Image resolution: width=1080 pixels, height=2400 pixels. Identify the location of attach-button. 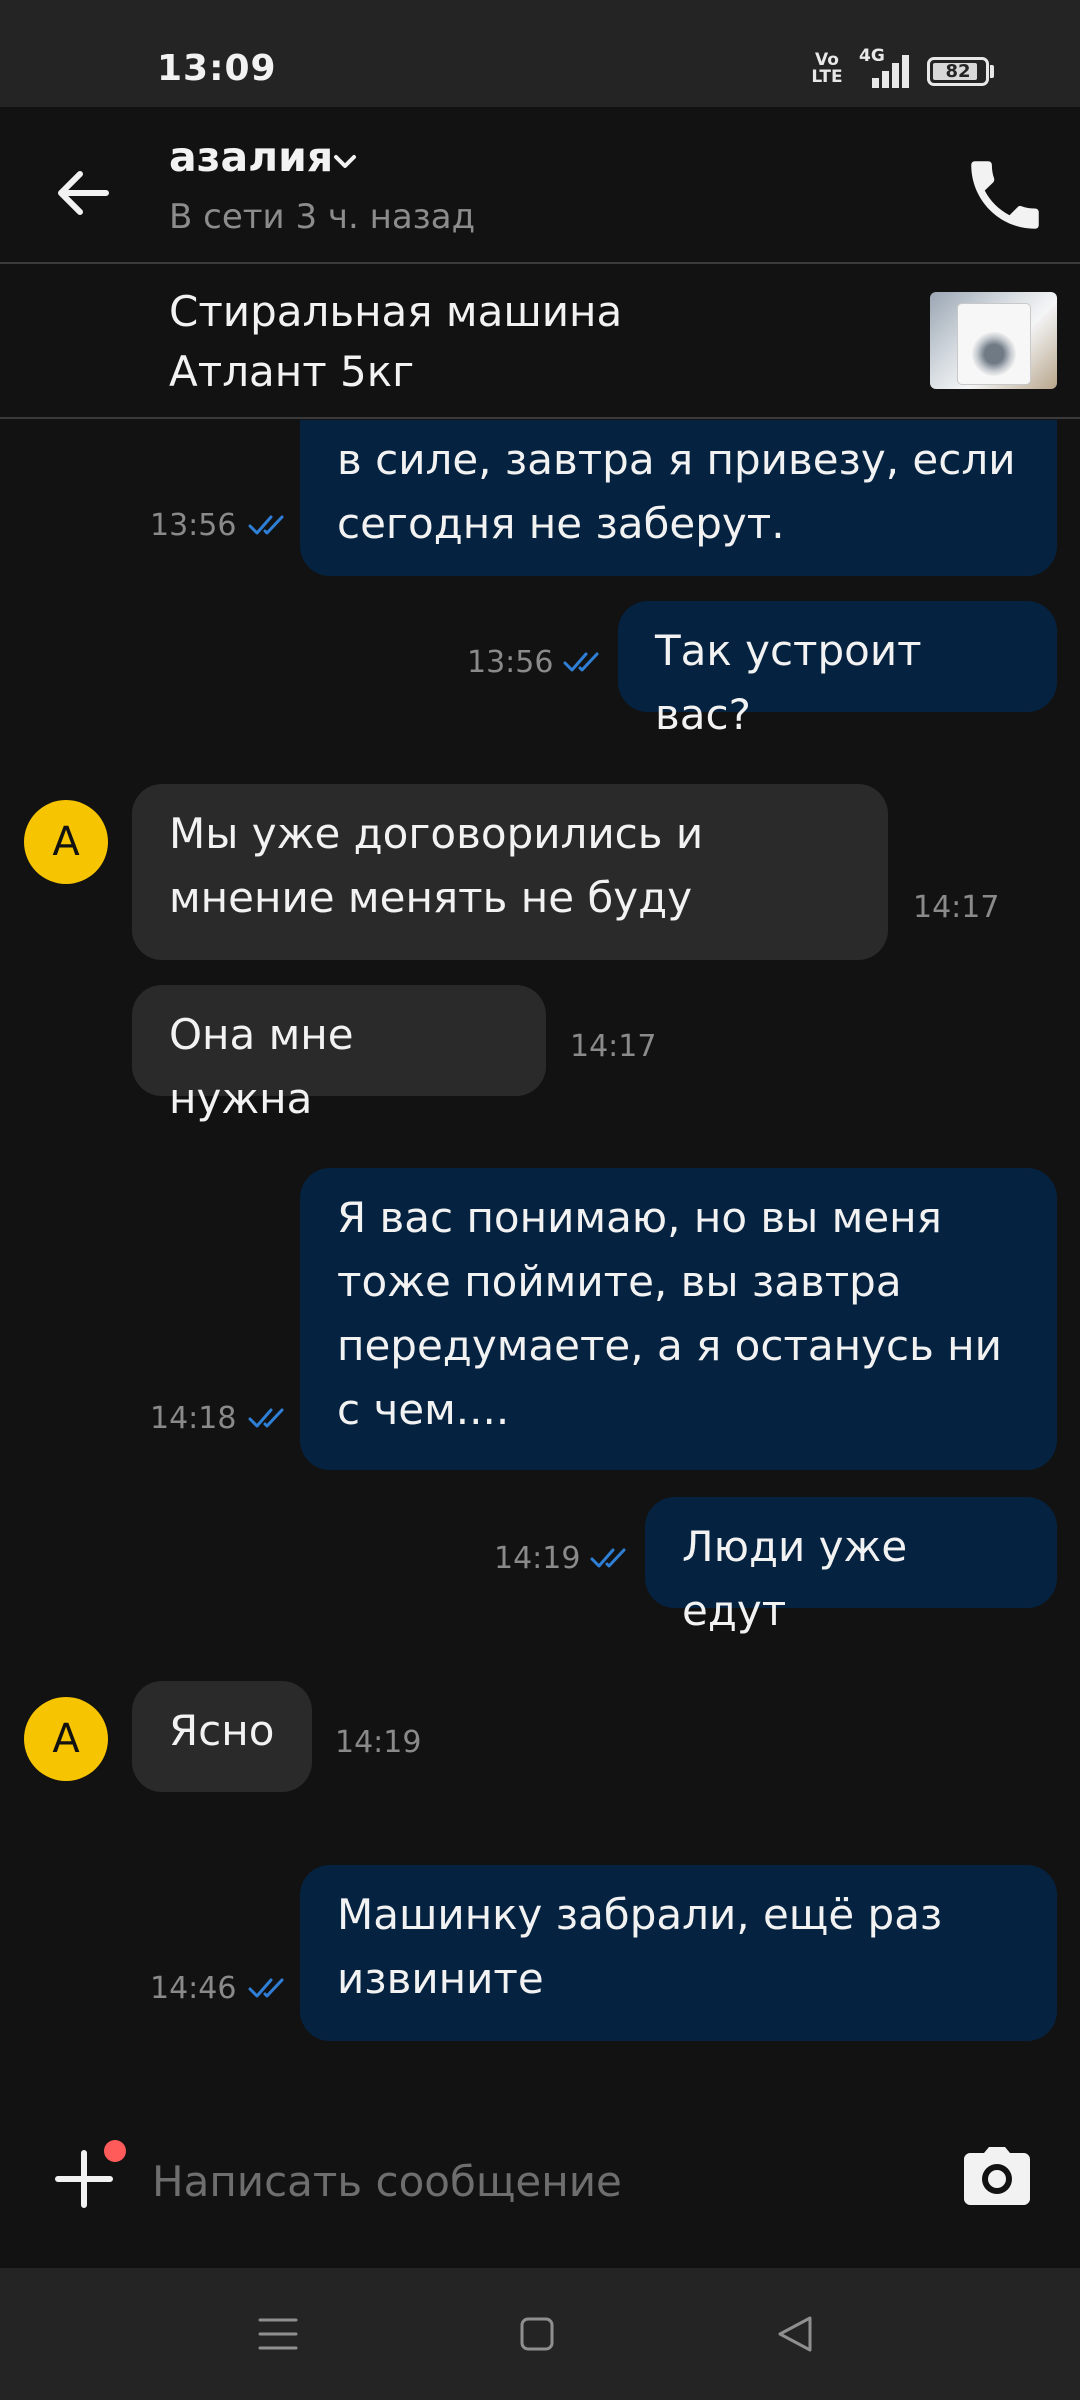
(84, 2179).